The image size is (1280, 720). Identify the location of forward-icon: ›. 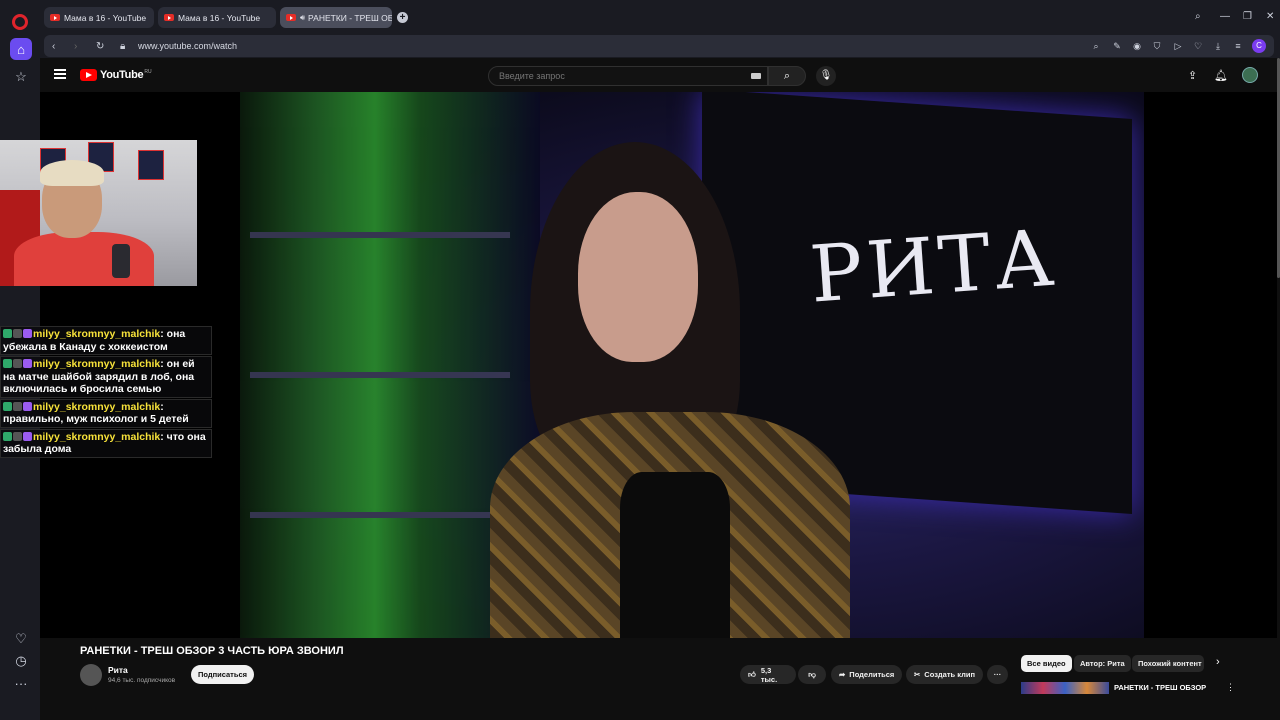
(75, 46).